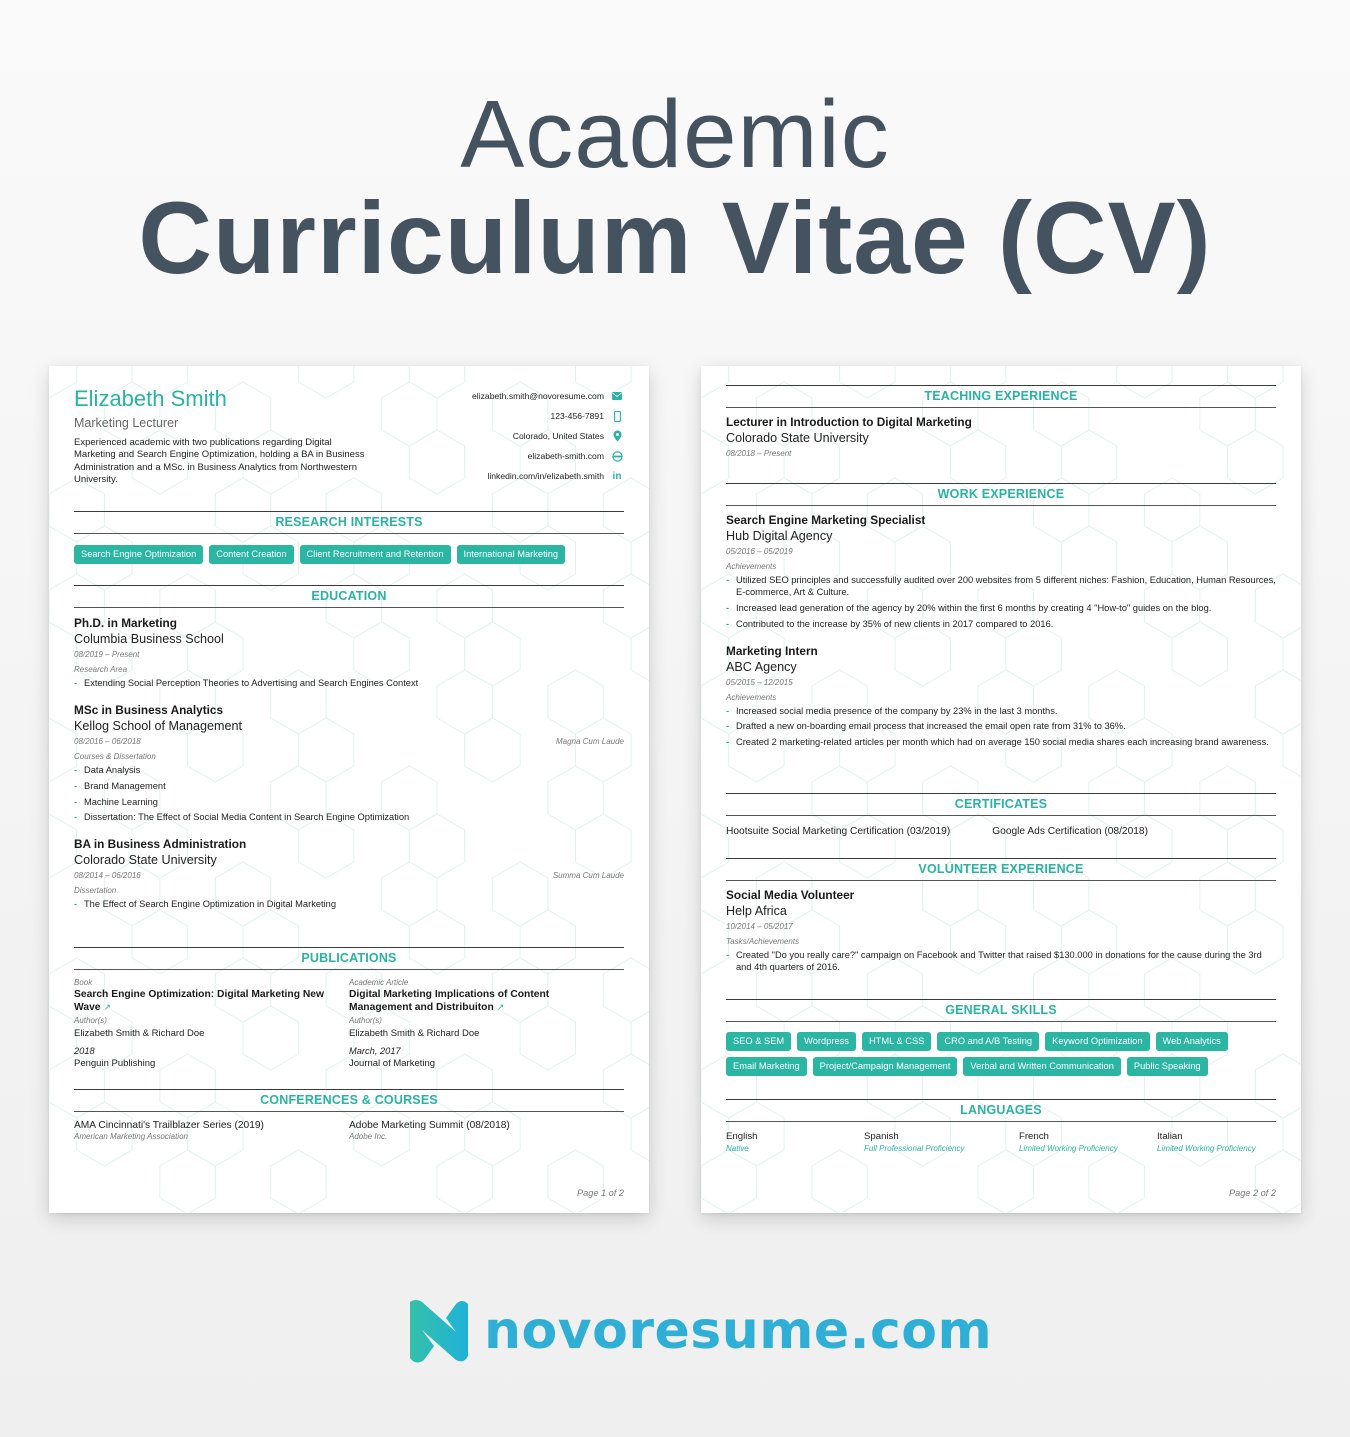 The width and height of the screenshot is (1350, 1437). What do you see at coordinates (1001, 869) in the screenshot?
I see `section-heading: VOLUNTEER EXPERIENCE` at bounding box center [1001, 869].